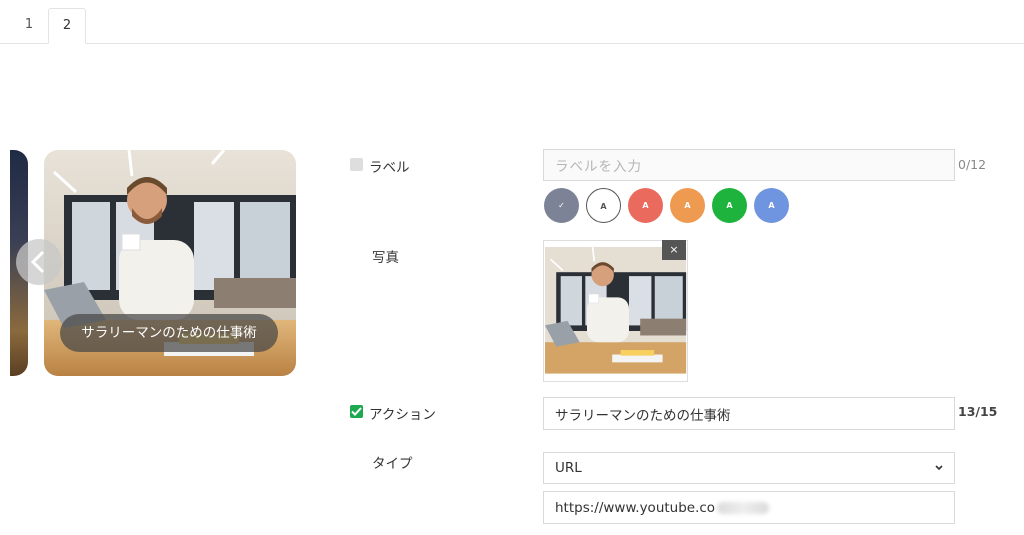 The height and width of the screenshot is (535, 1024). Describe the element at coordinates (402, 415) in the screenshot. I see `action-title: アクション` at that location.